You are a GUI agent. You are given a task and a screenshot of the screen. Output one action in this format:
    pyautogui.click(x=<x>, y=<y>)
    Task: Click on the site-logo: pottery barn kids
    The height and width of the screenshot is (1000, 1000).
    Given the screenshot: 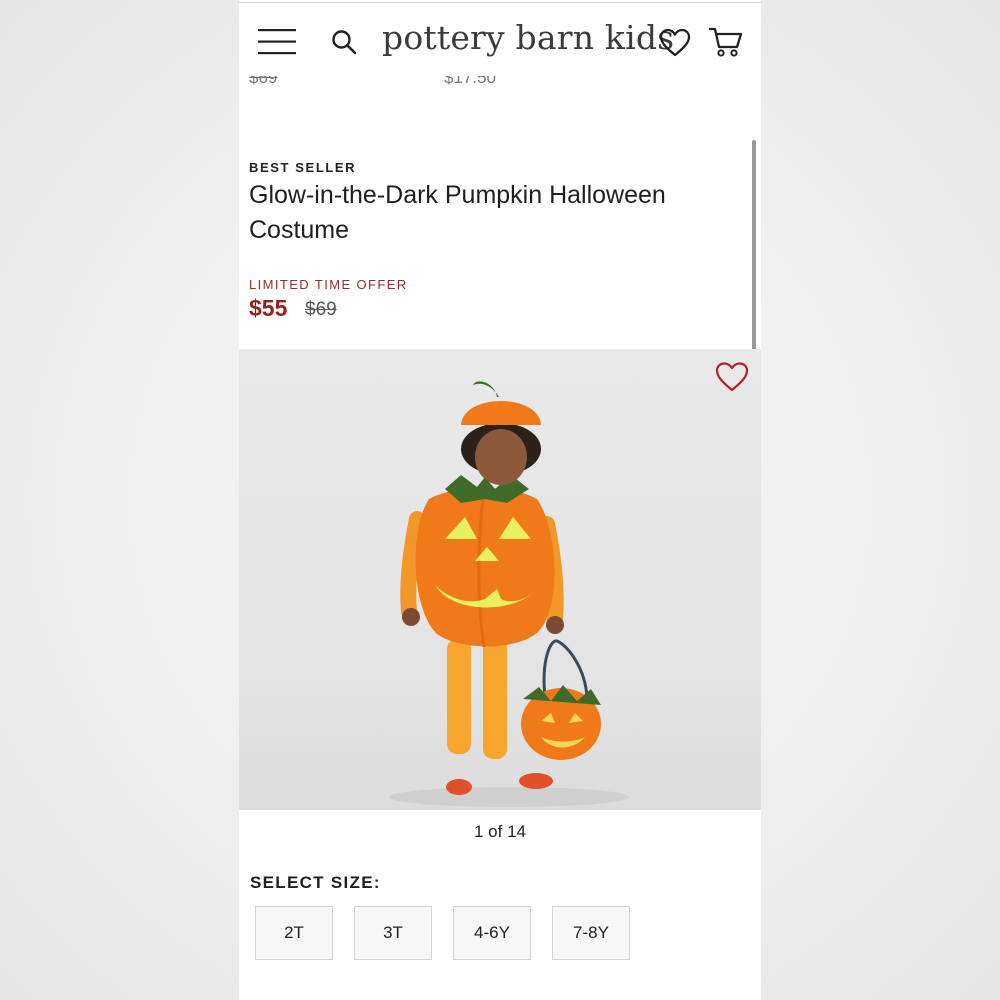 What is the action you would take?
    pyautogui.click(x=528, y=37)
    